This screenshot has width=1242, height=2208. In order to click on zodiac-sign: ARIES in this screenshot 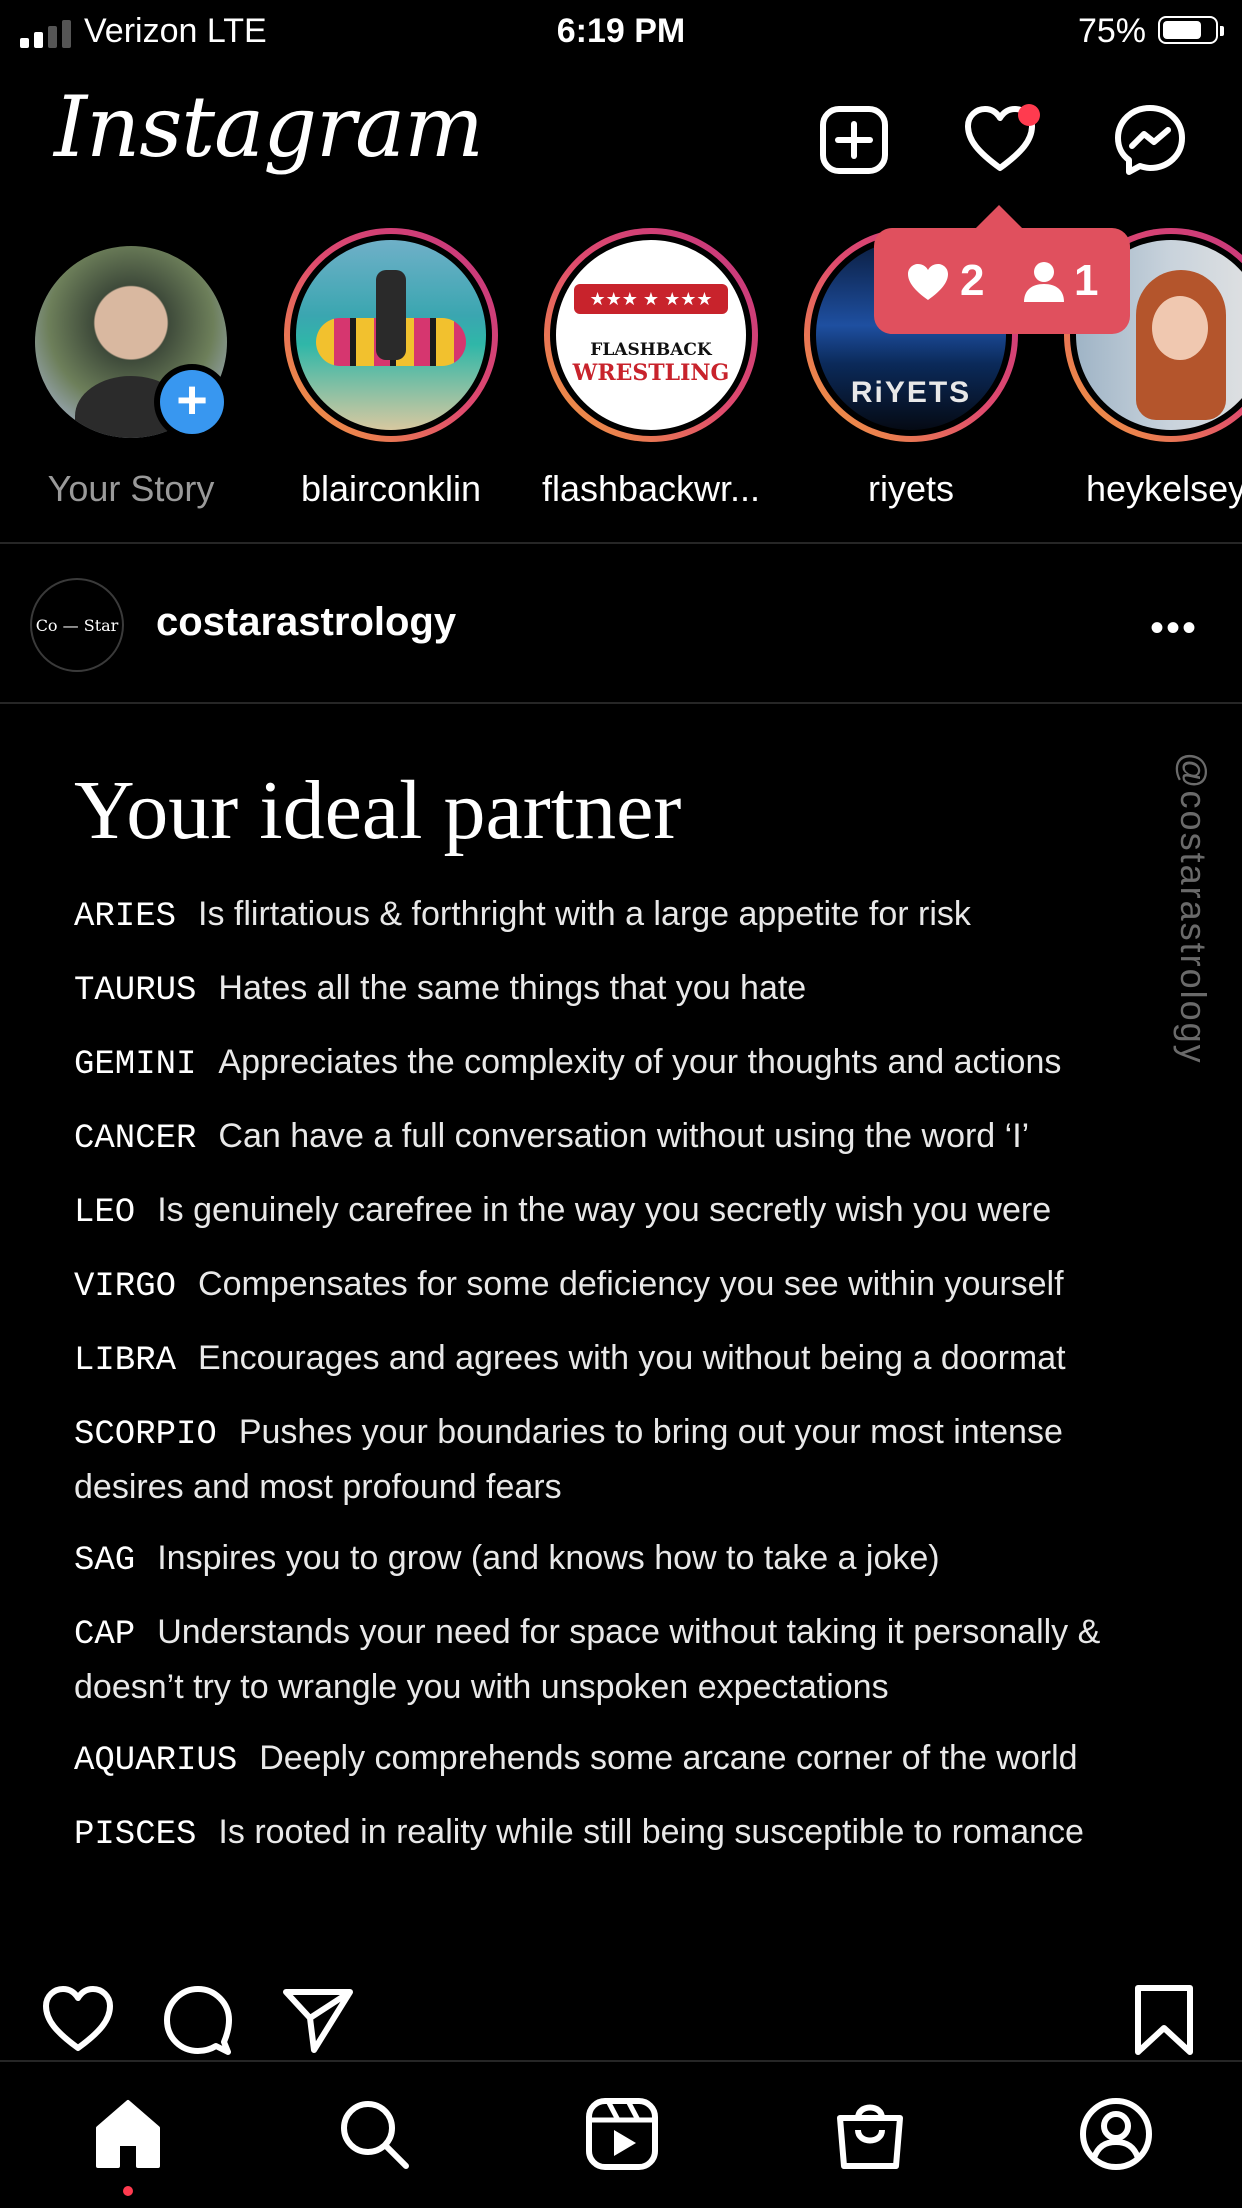, I will do `click(125, 917)`.